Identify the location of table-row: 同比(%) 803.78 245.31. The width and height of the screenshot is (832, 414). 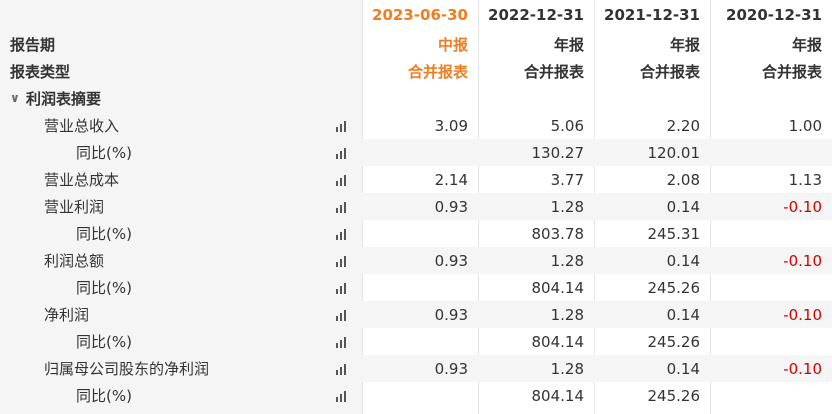
(416, 233).